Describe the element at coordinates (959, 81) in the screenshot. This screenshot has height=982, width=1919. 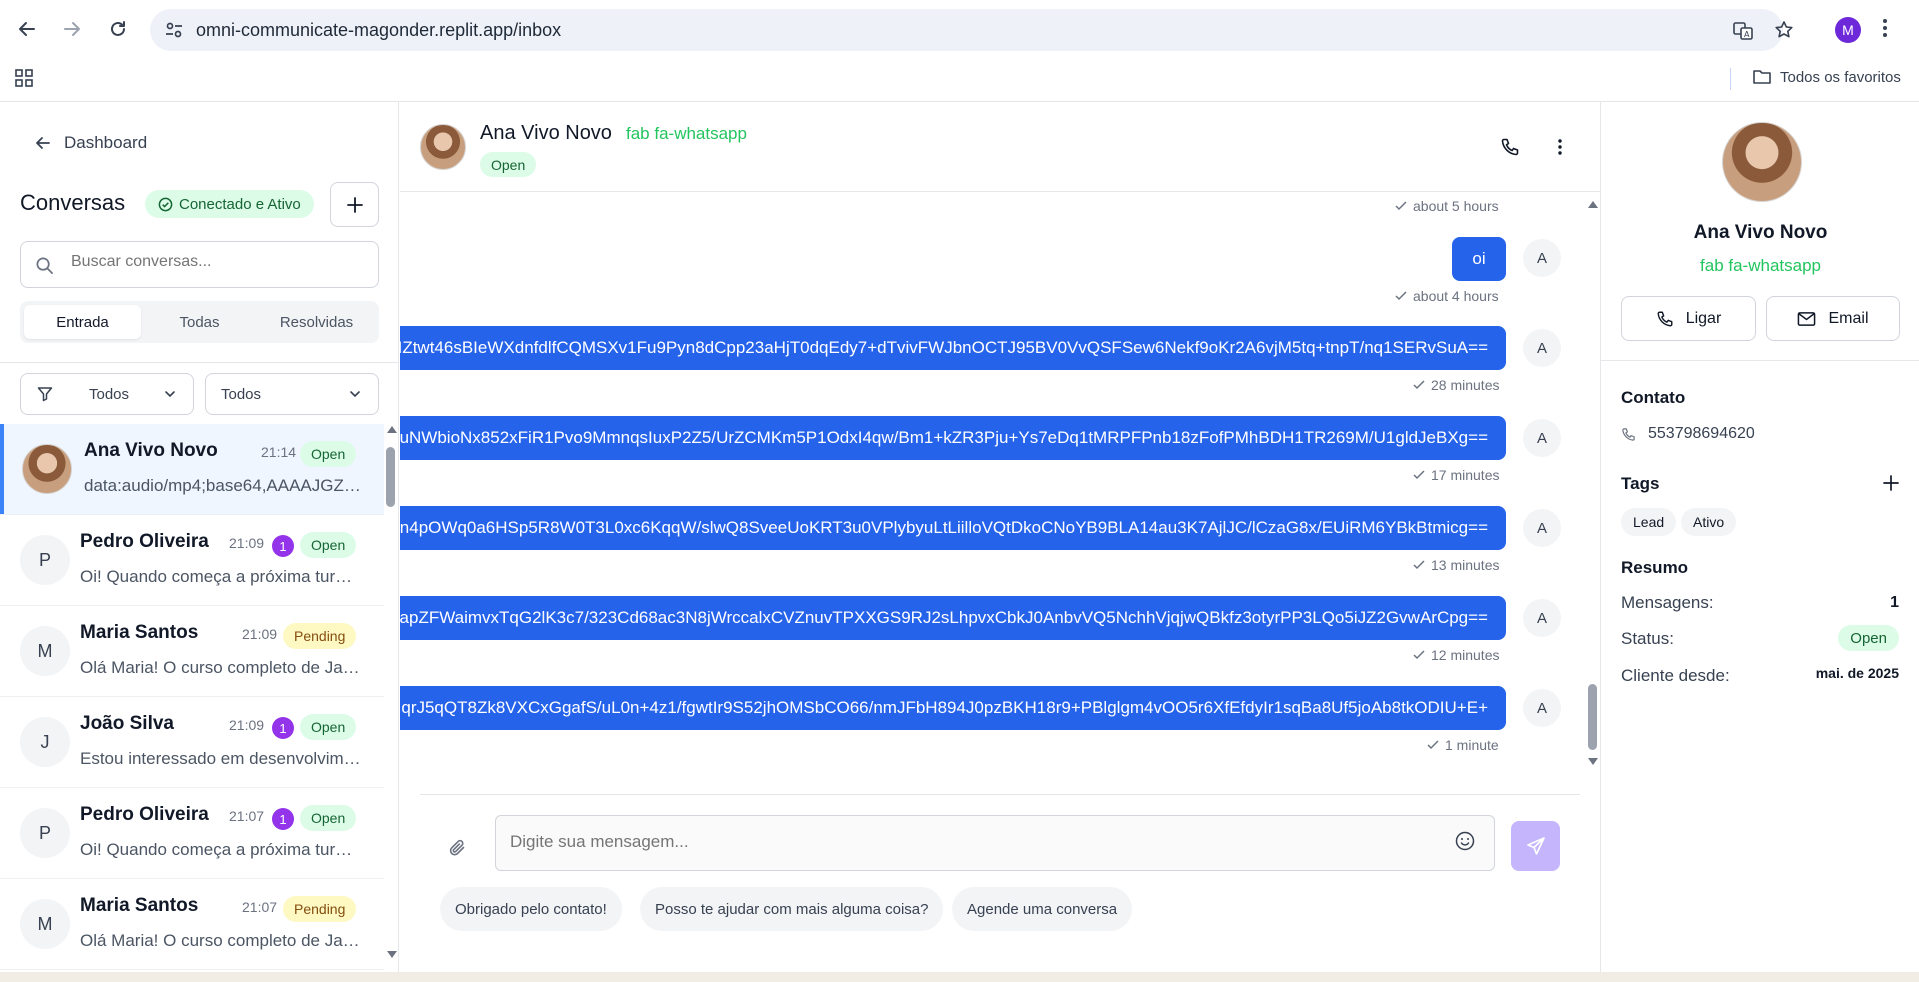
I see `bookmarks-bar: Todos os favoritos` at that location.